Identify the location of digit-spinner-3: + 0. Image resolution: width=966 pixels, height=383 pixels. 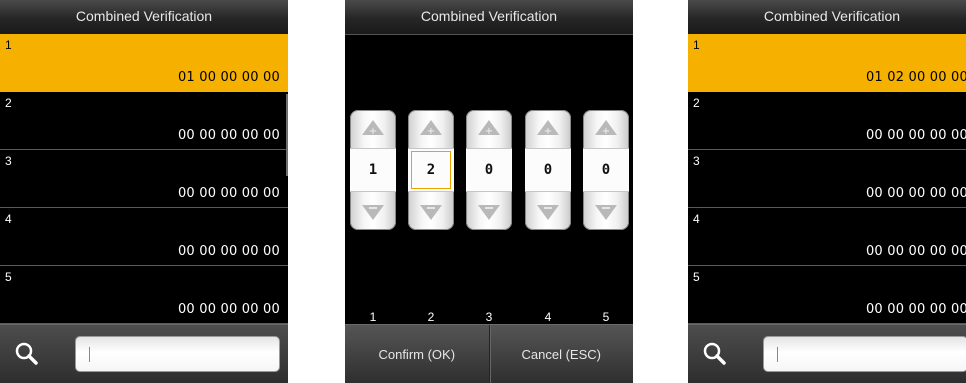
(489, 170).